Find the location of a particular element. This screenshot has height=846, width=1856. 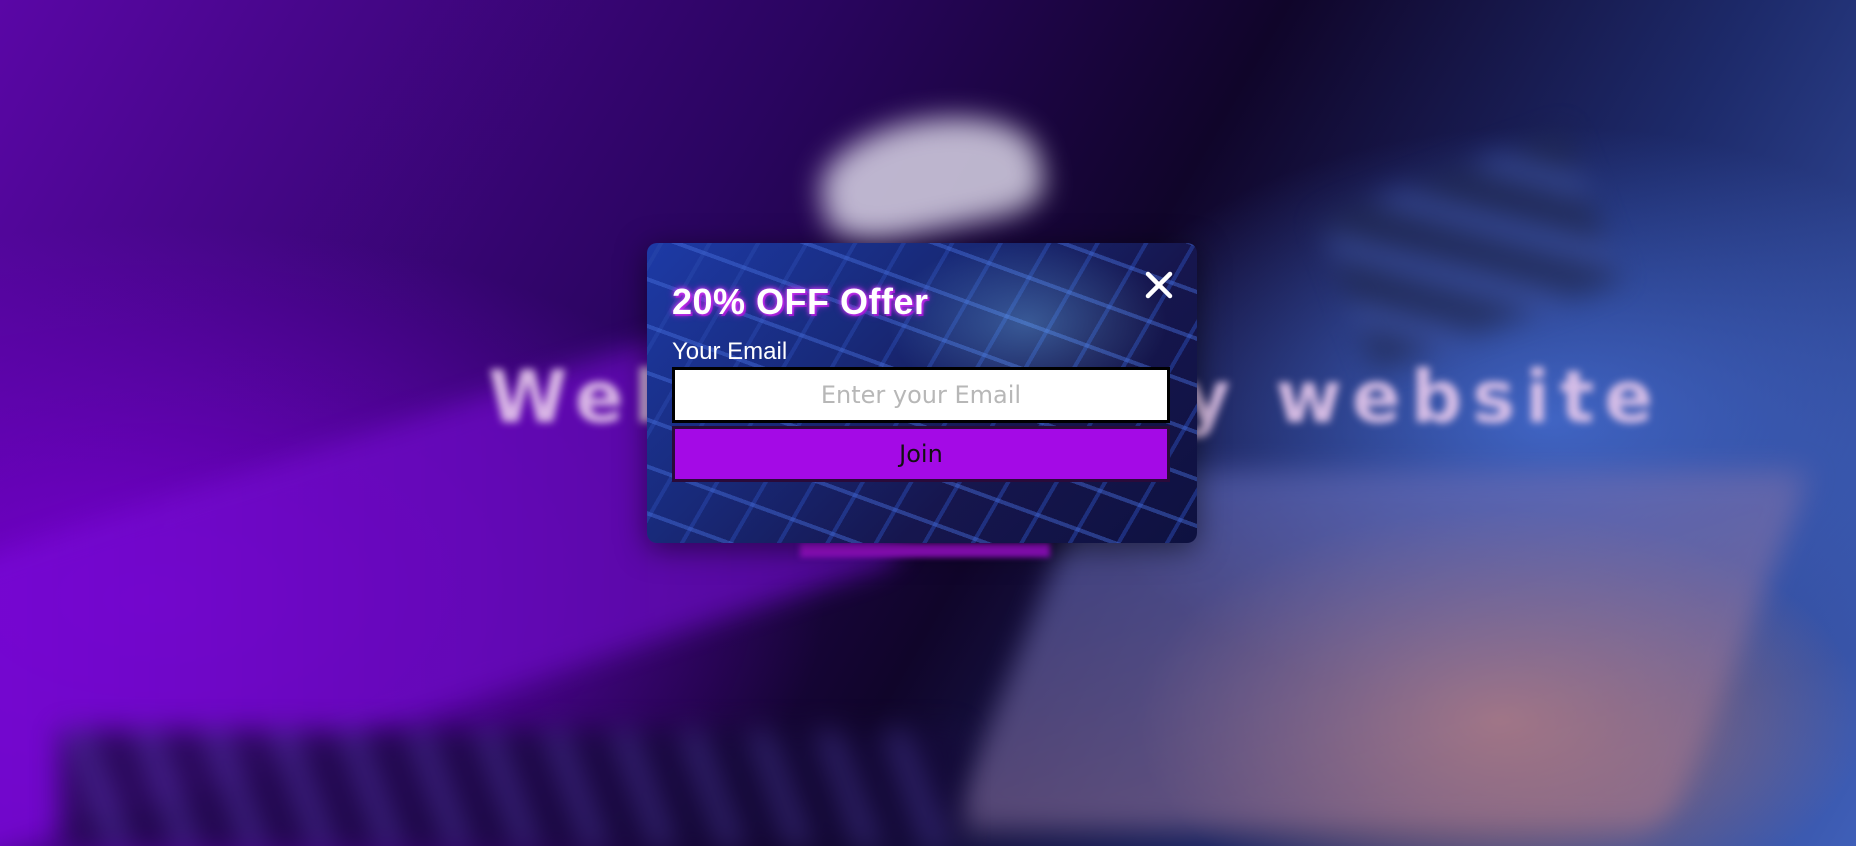

offer-popup: 20% OFF Offer Your Email Join is located at coordinates (922, 393).